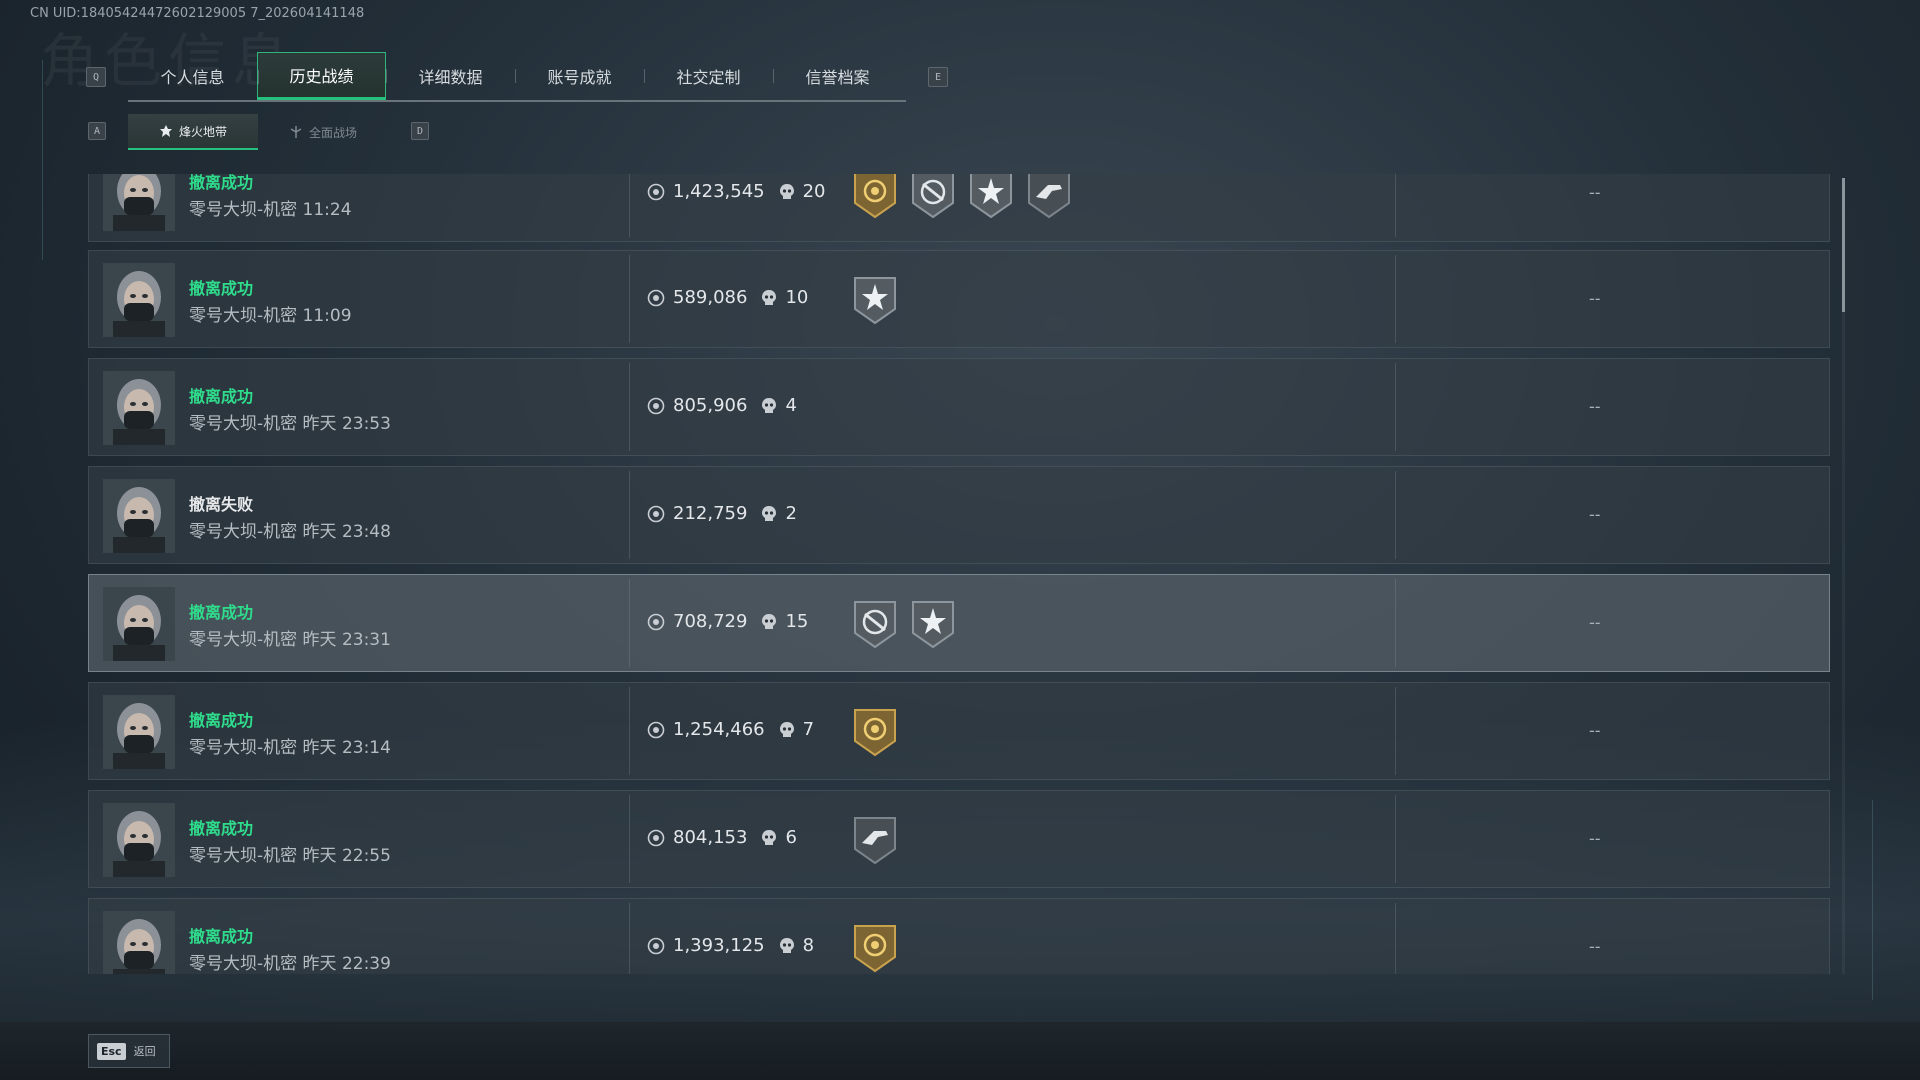  I want to click on kill-count: 2, so click(791, 513).